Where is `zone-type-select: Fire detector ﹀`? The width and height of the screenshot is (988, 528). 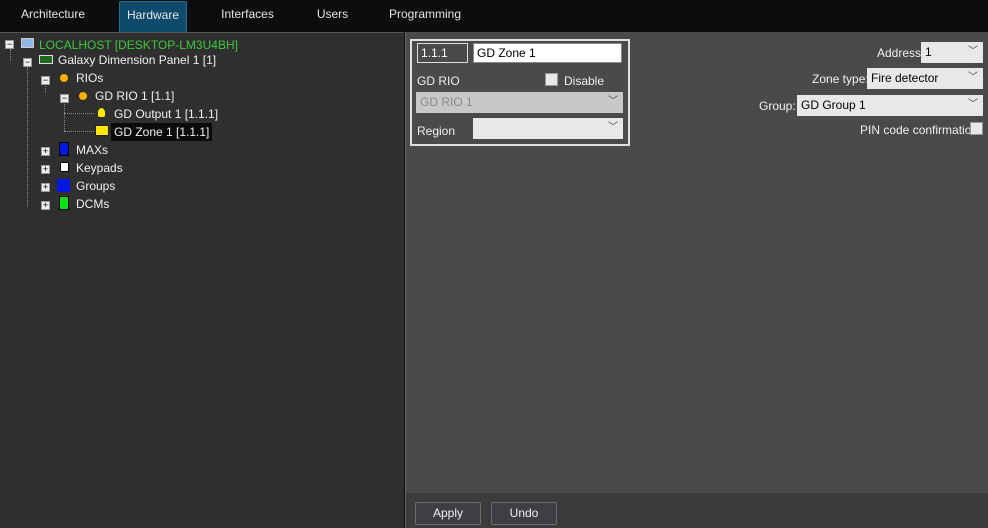 zone-type-select: Fire detector ﹀ is located at coordinates (925, 78).